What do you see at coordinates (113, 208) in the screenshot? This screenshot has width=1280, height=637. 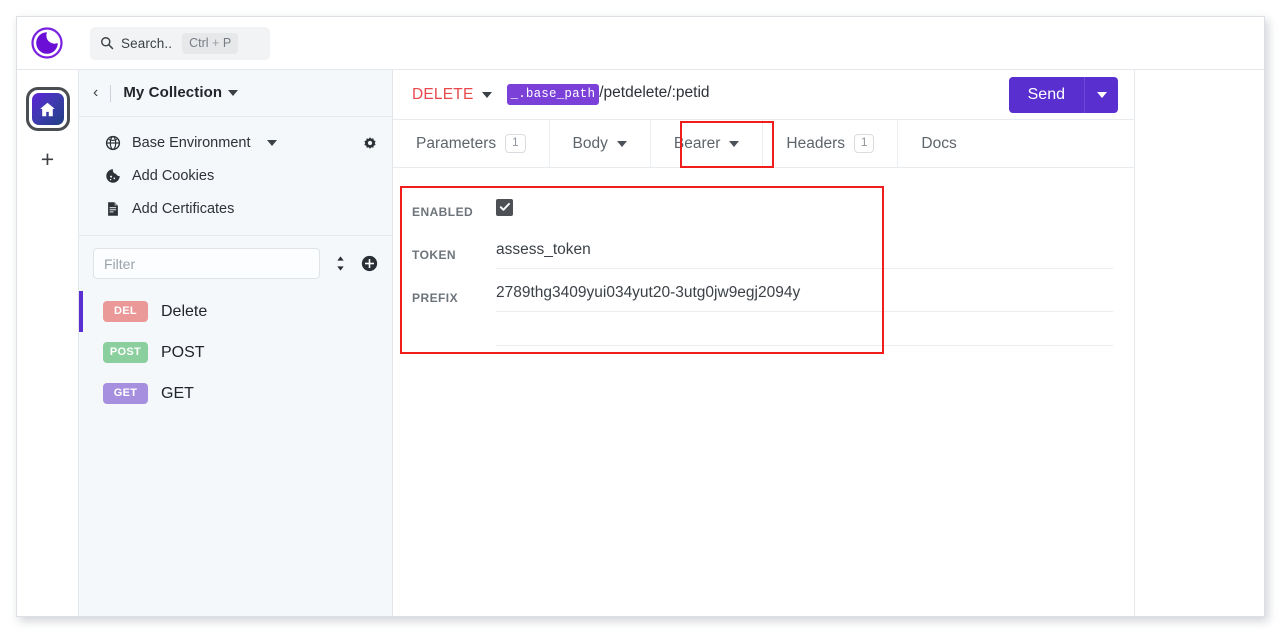 I see `certificate-icon` at bounding box center [113, 208].